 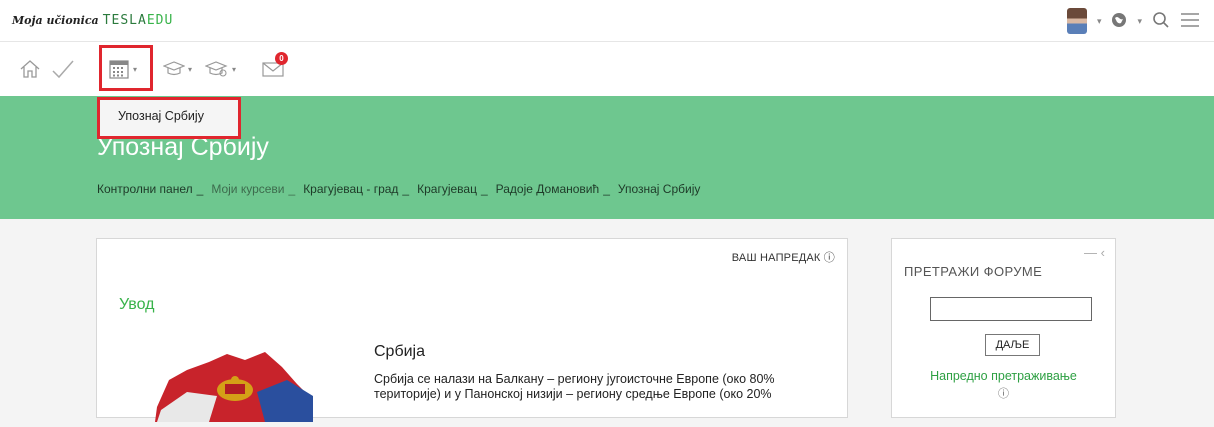 What do you see at coordinates (136, 305) in the screenshot?
I see `section-title: Увод` at bounding box center [136, 305].